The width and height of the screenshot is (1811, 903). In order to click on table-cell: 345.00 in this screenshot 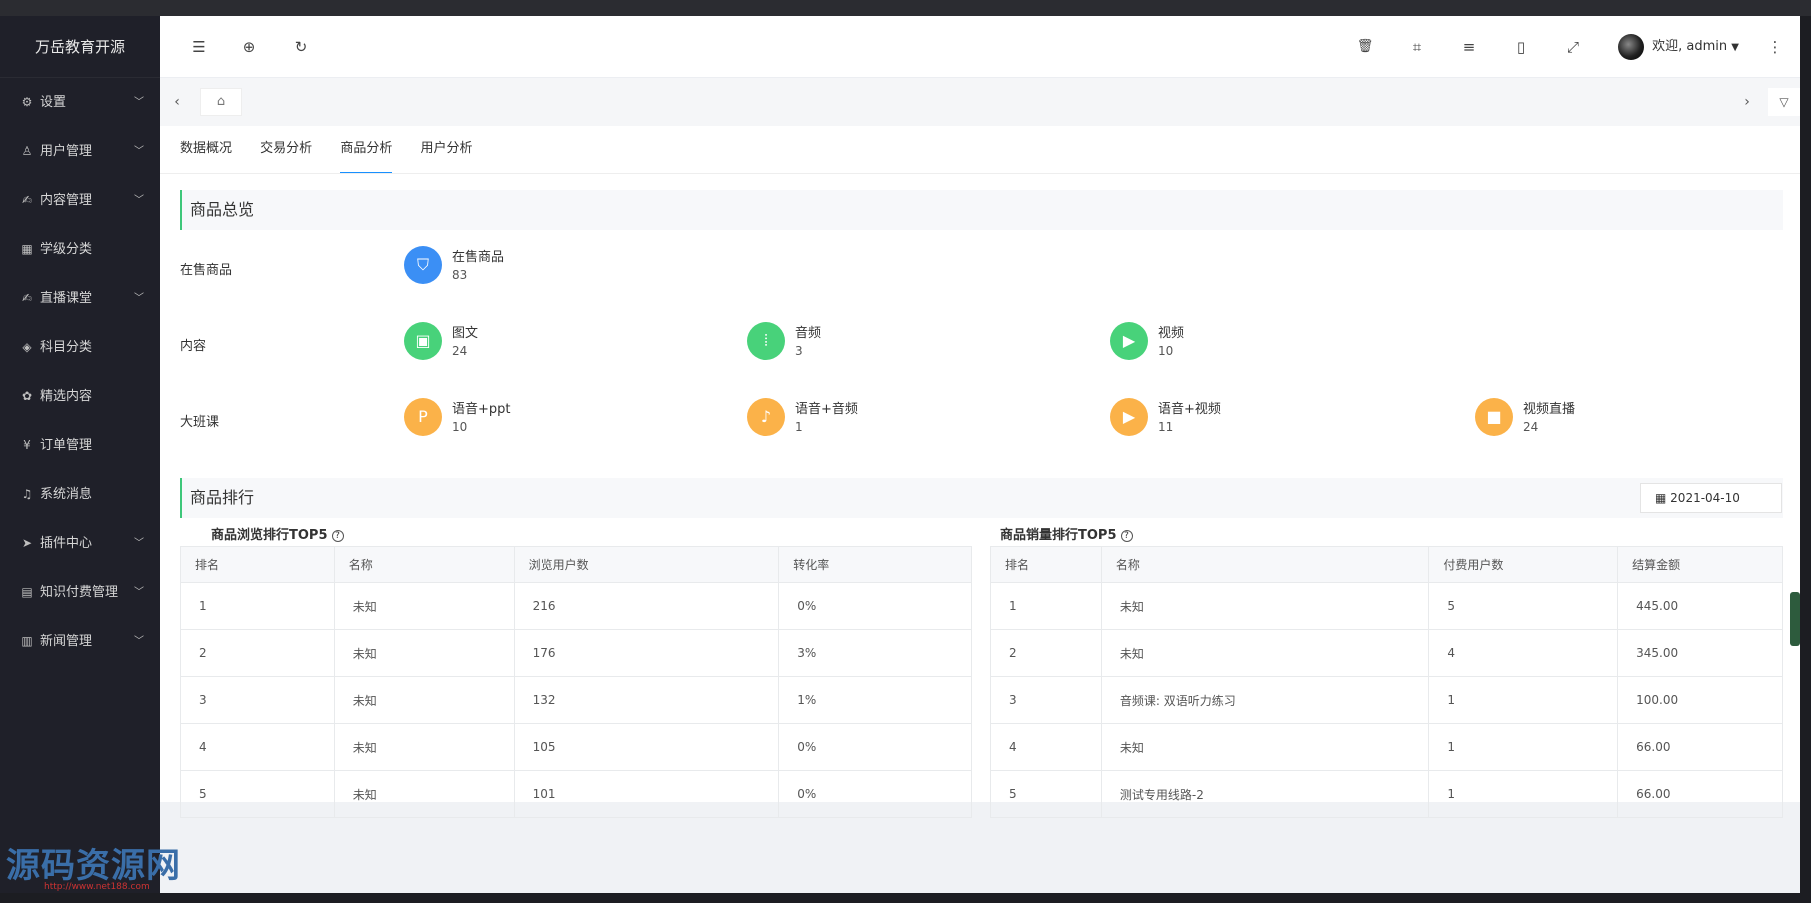, I will do `click(1700, 653)`.